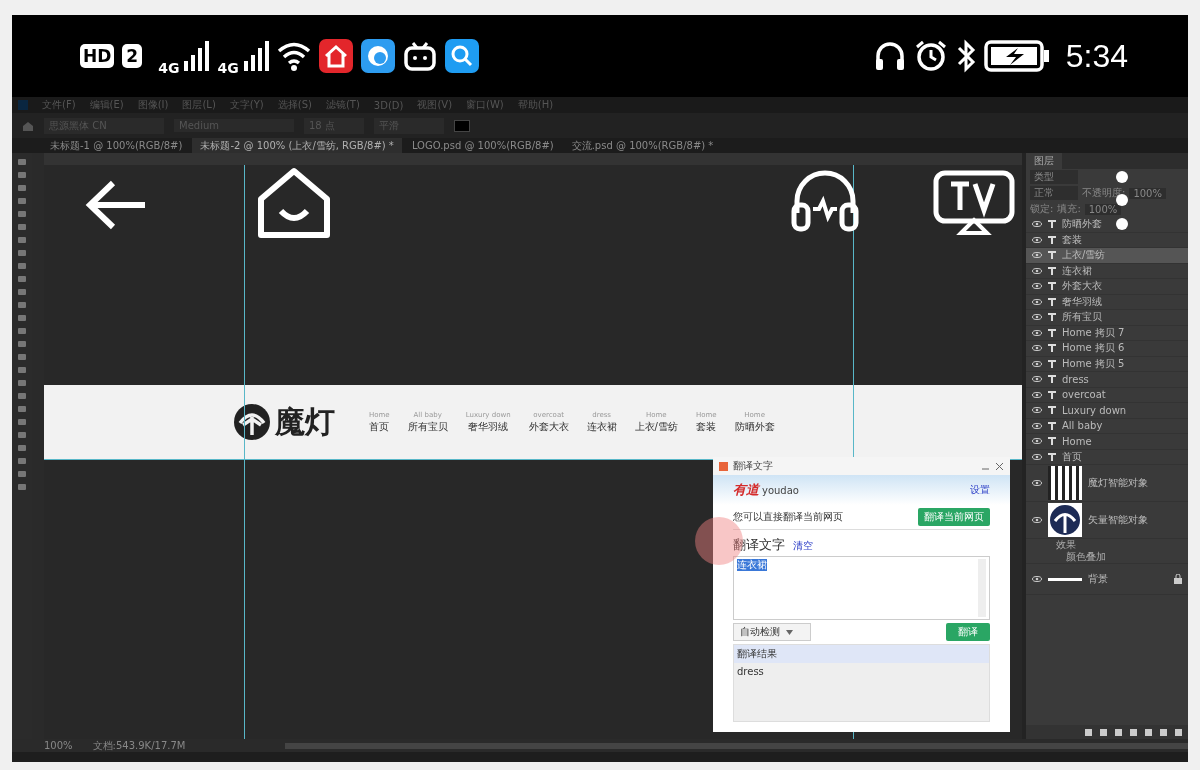  I want to click on layer-row: 连衣裙, so click(1107, 271).